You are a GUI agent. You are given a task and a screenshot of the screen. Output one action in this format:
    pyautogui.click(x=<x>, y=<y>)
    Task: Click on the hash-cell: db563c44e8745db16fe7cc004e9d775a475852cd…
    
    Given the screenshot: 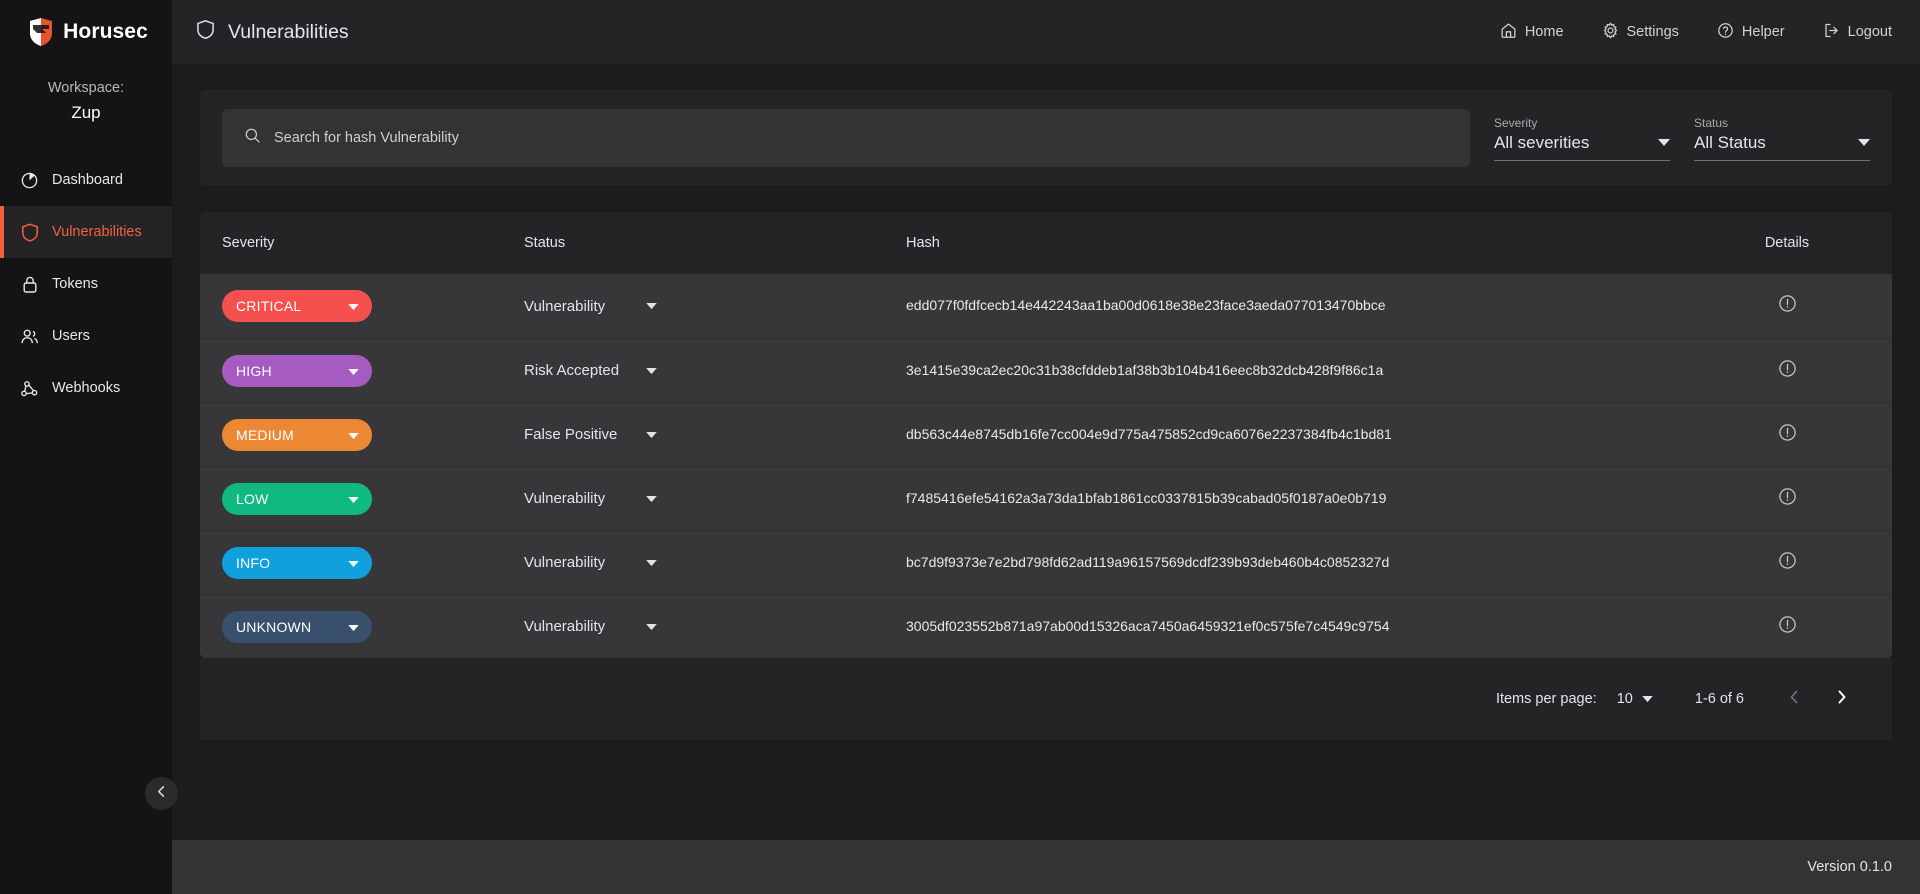 What is the action you would take?
    pyautogui.click(x=1305, y=435)
    